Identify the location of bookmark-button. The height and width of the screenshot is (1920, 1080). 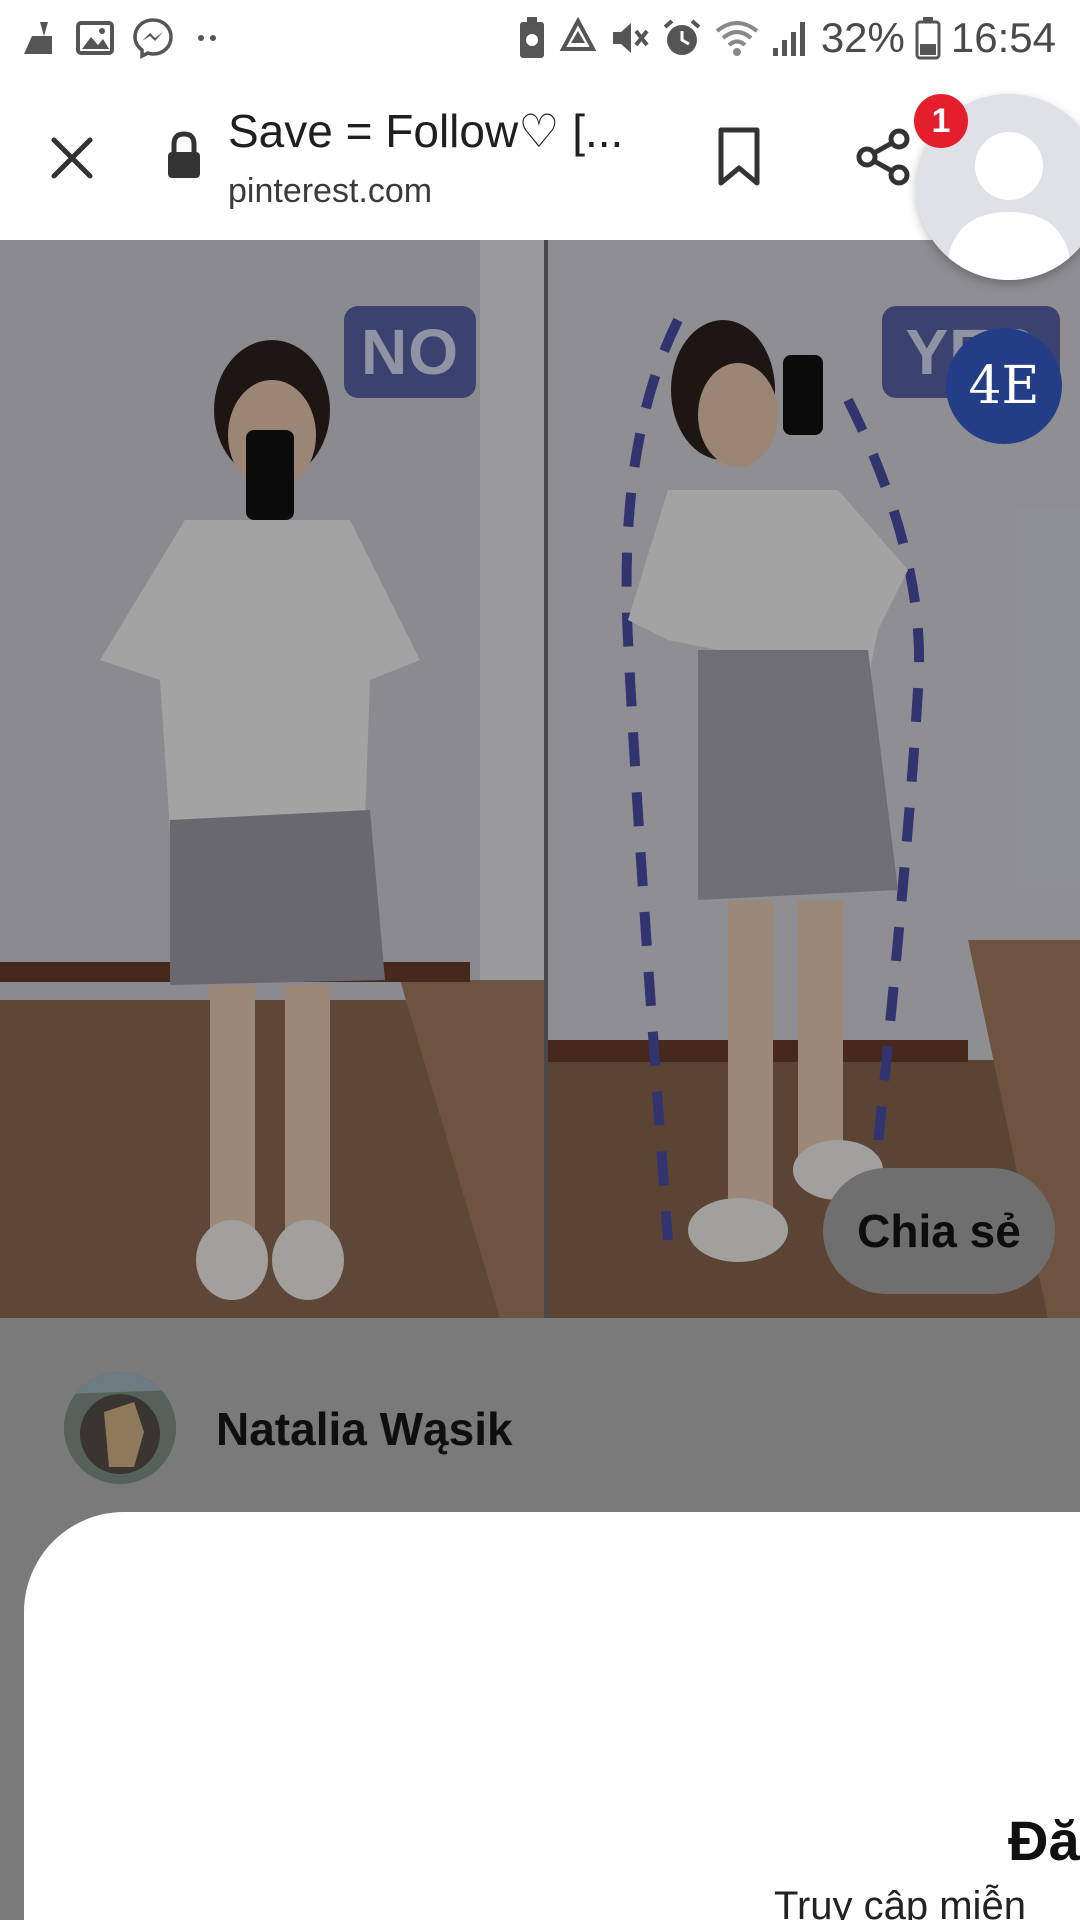
(739, 157).